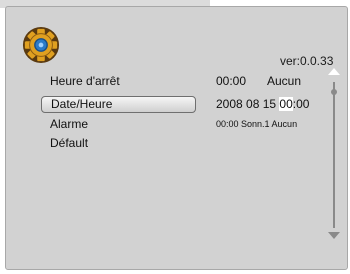  What do you see at coordinates (118, 104) in the screenshot?
I see `menu-item-date-time: Date/Heure` at bounding box center [118, 104].